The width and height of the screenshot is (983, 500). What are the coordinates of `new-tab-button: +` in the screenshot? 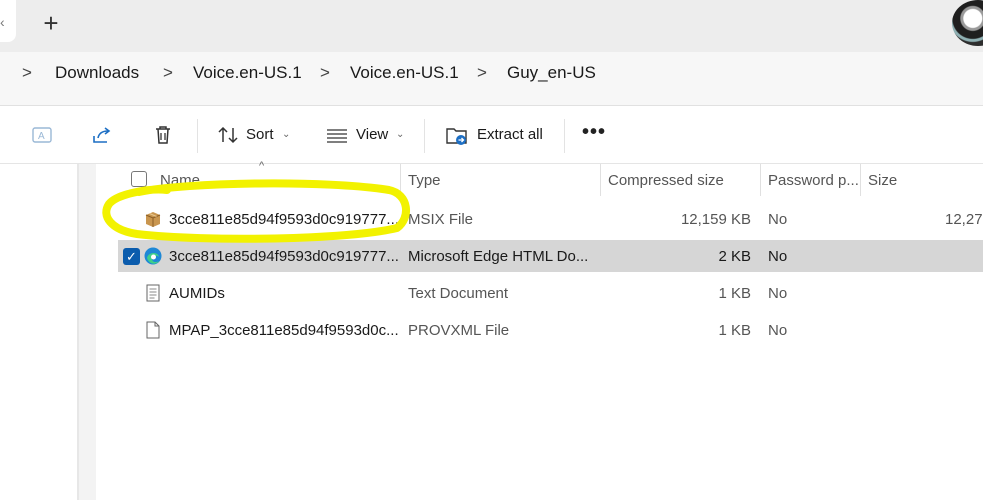 It's located at (51, 24).